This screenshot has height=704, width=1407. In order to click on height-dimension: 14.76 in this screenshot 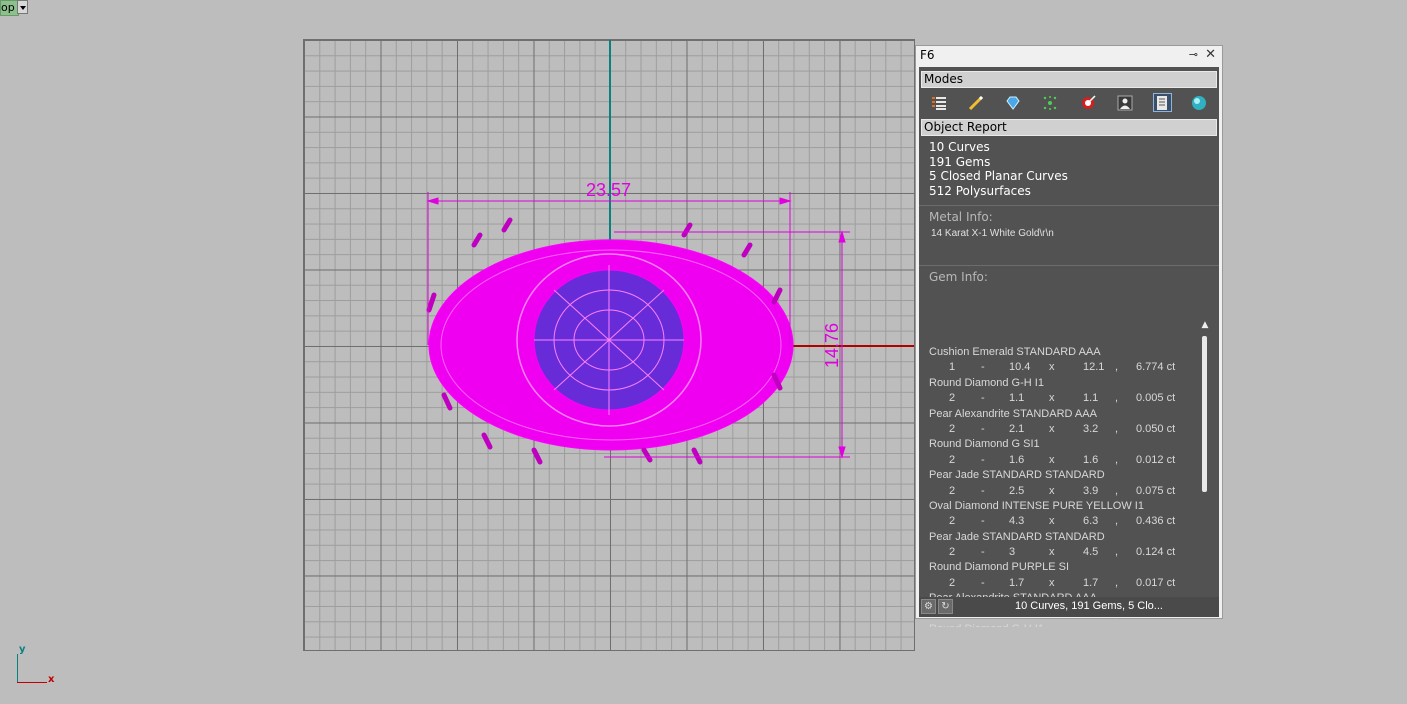, I will do `click(832, 345)`.